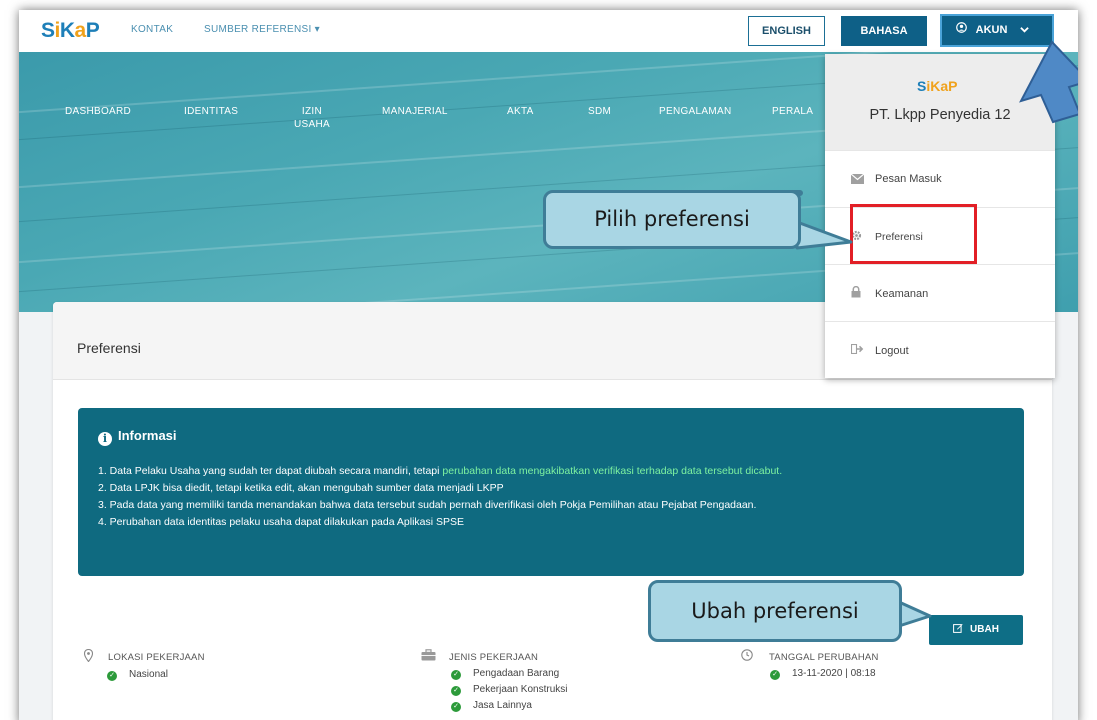 The width and height of the screenshot is (1097, 720). Describe the element at coordinates (775, 611) in the screenshot. I see `callout-ubah-preferensi: Ubah preferensi` at that location.